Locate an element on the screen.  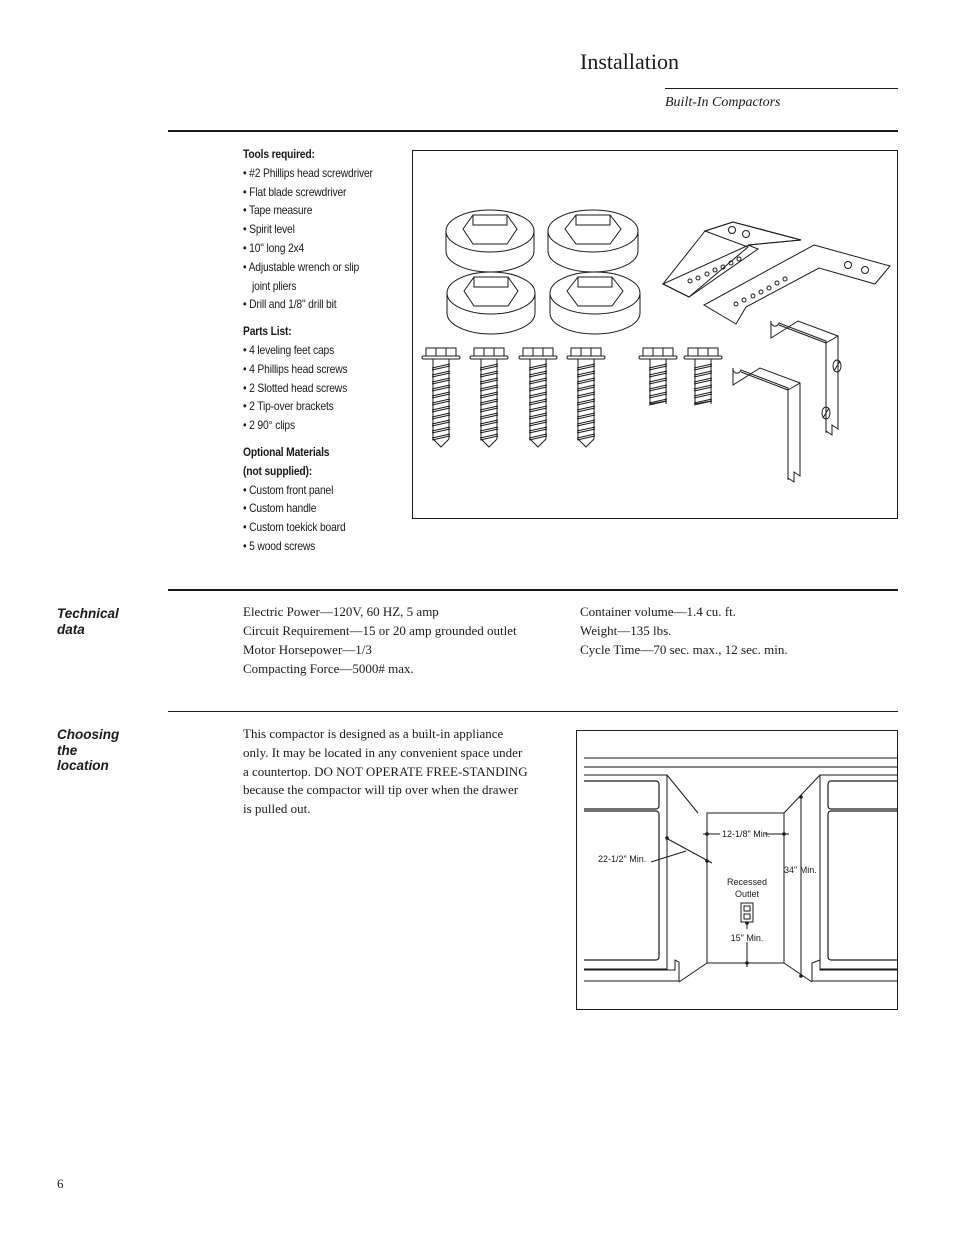
choosing-location-heading: Choosing the location is located at coordinates (88, 750).